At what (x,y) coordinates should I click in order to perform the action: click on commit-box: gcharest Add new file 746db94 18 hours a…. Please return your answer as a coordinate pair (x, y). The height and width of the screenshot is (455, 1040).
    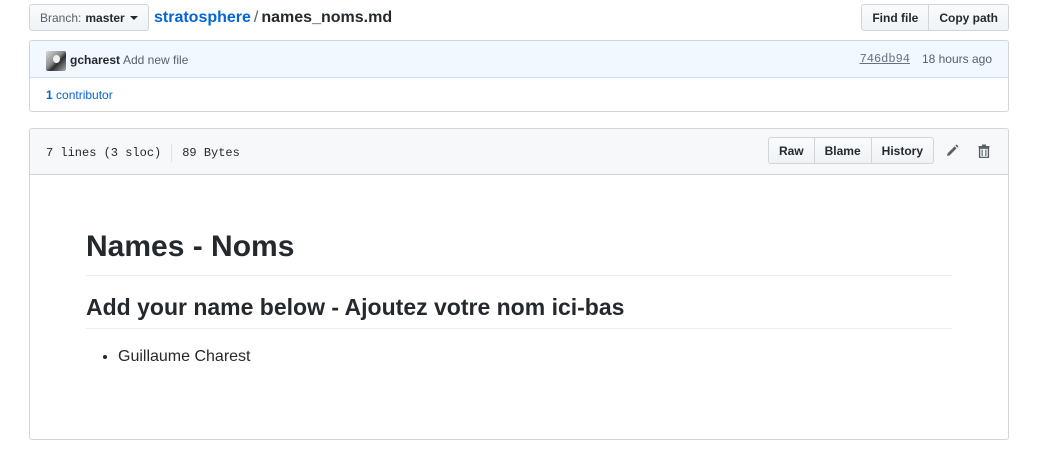
    Looking at the image, I should click on (519, 76).